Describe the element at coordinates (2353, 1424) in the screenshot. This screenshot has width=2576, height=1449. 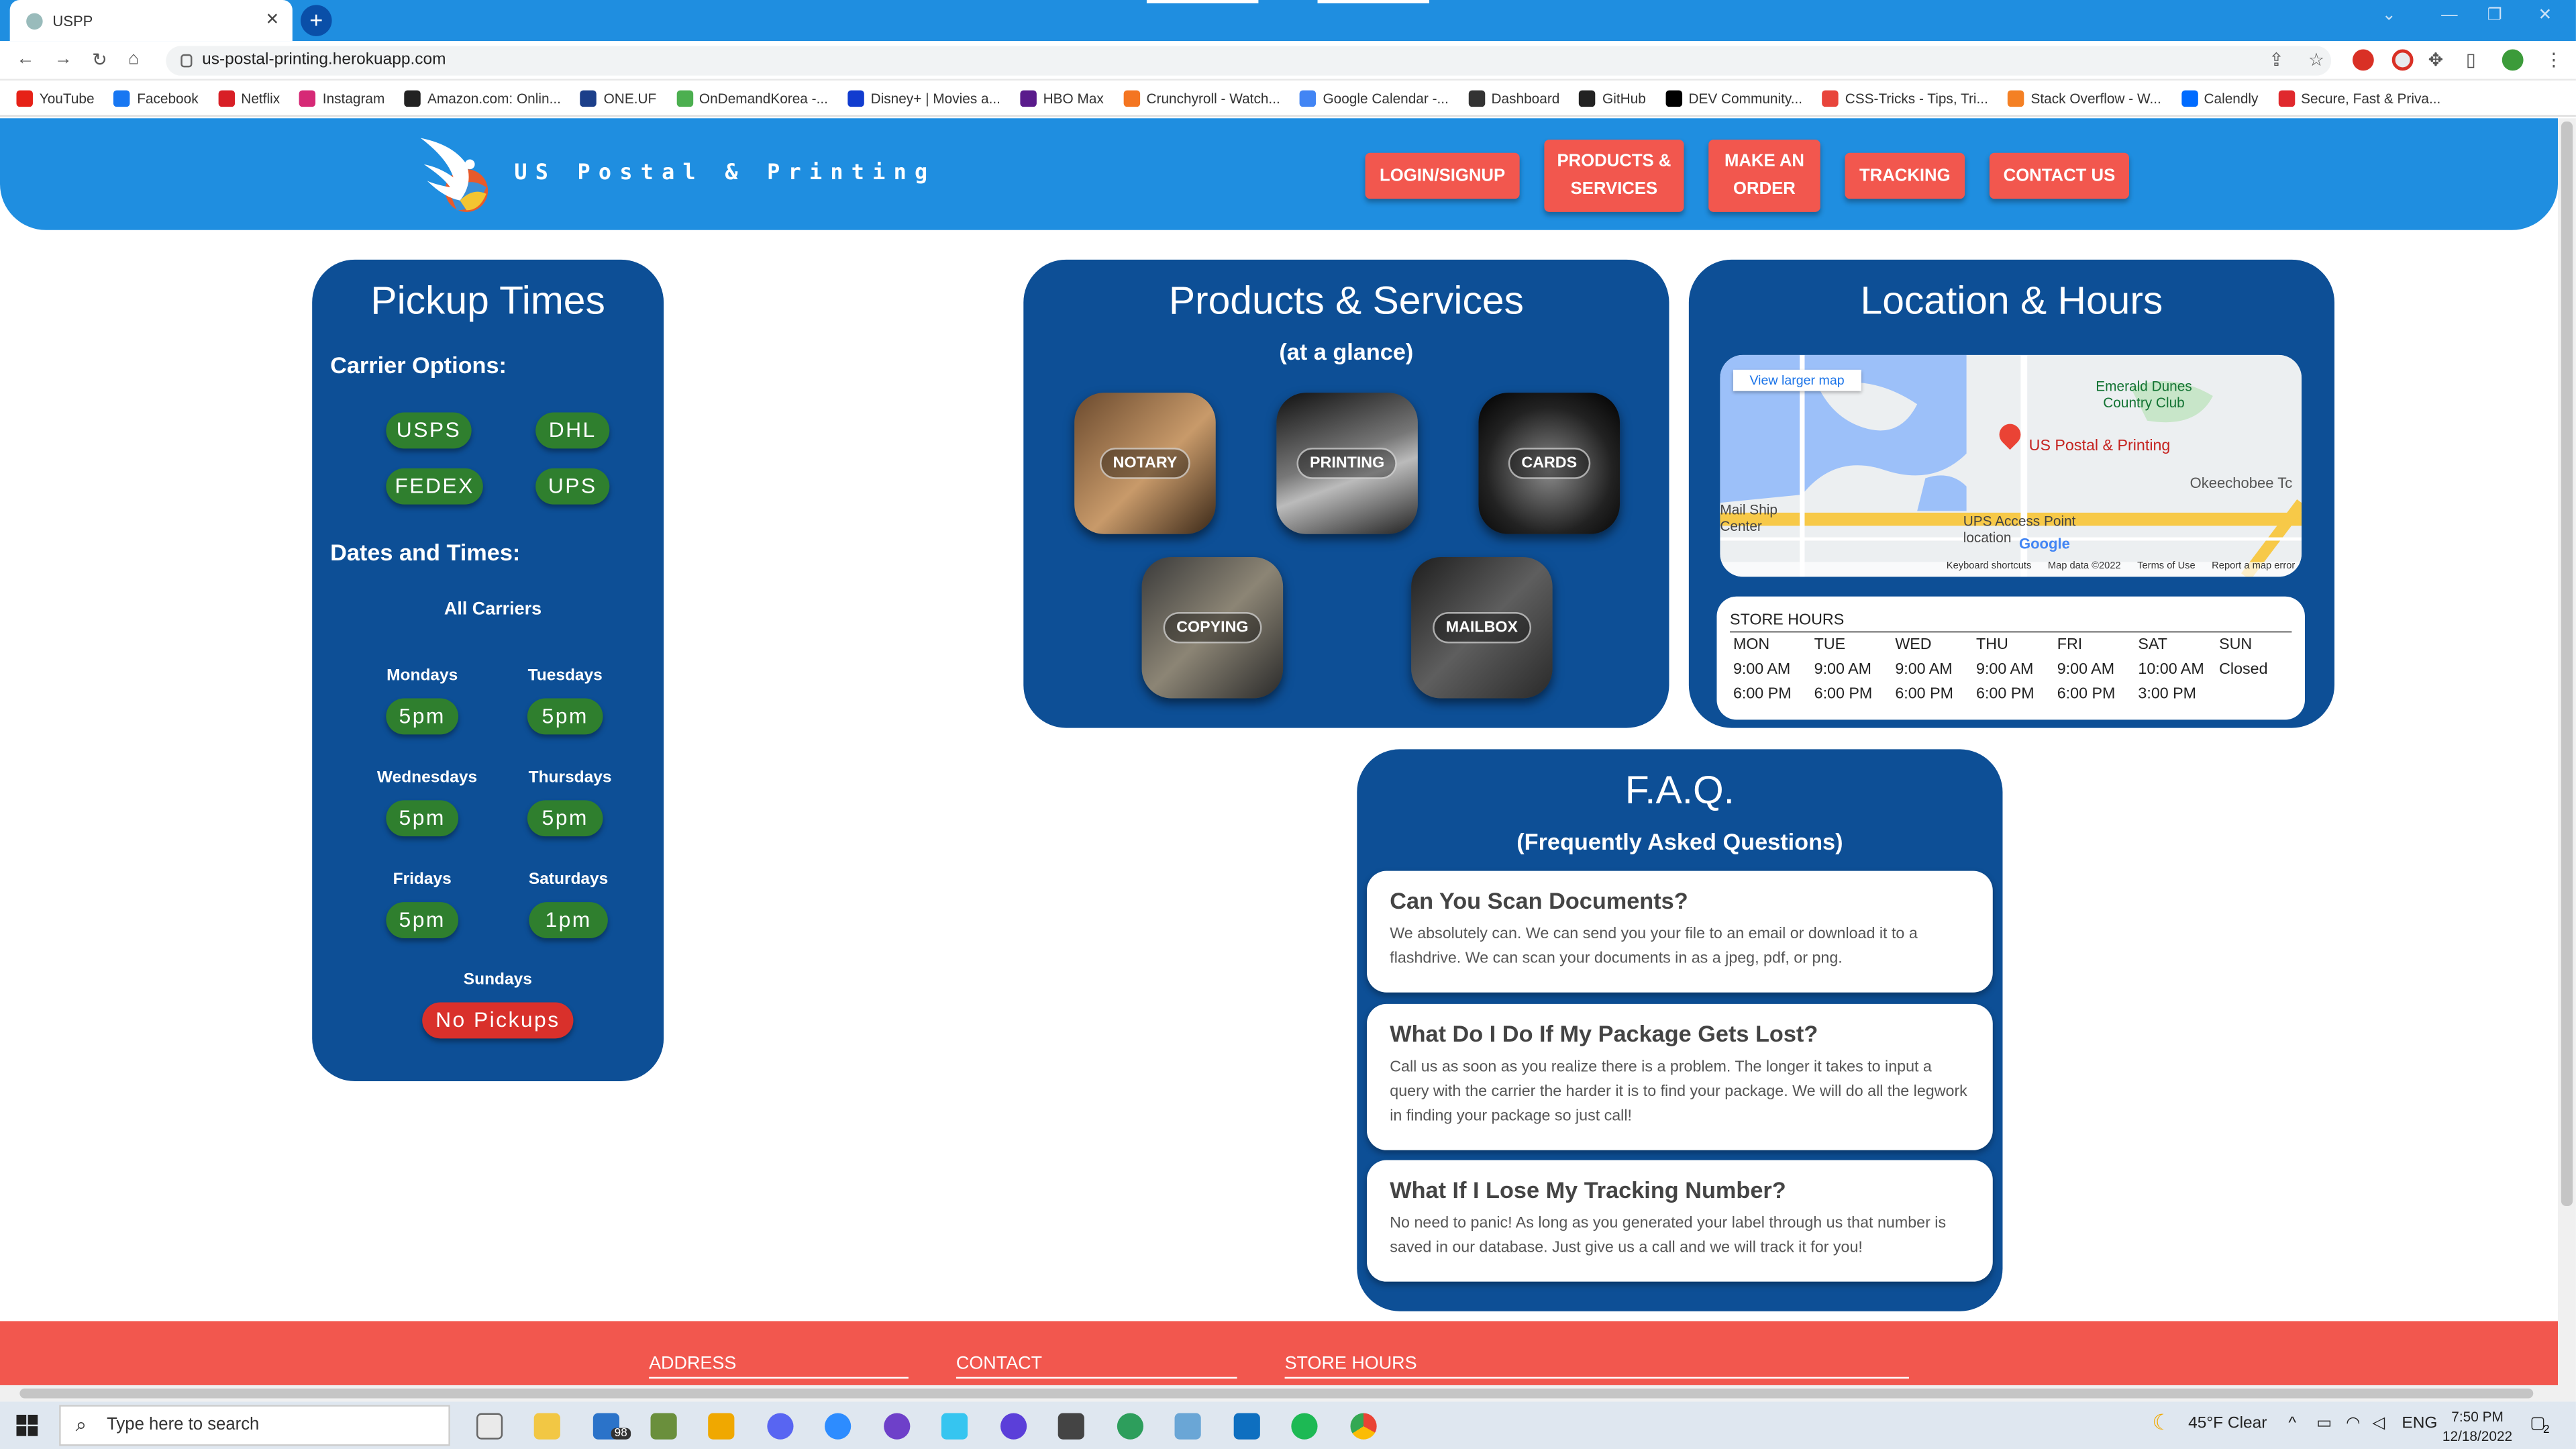
I see `wifi-icon: ◠` at that location.